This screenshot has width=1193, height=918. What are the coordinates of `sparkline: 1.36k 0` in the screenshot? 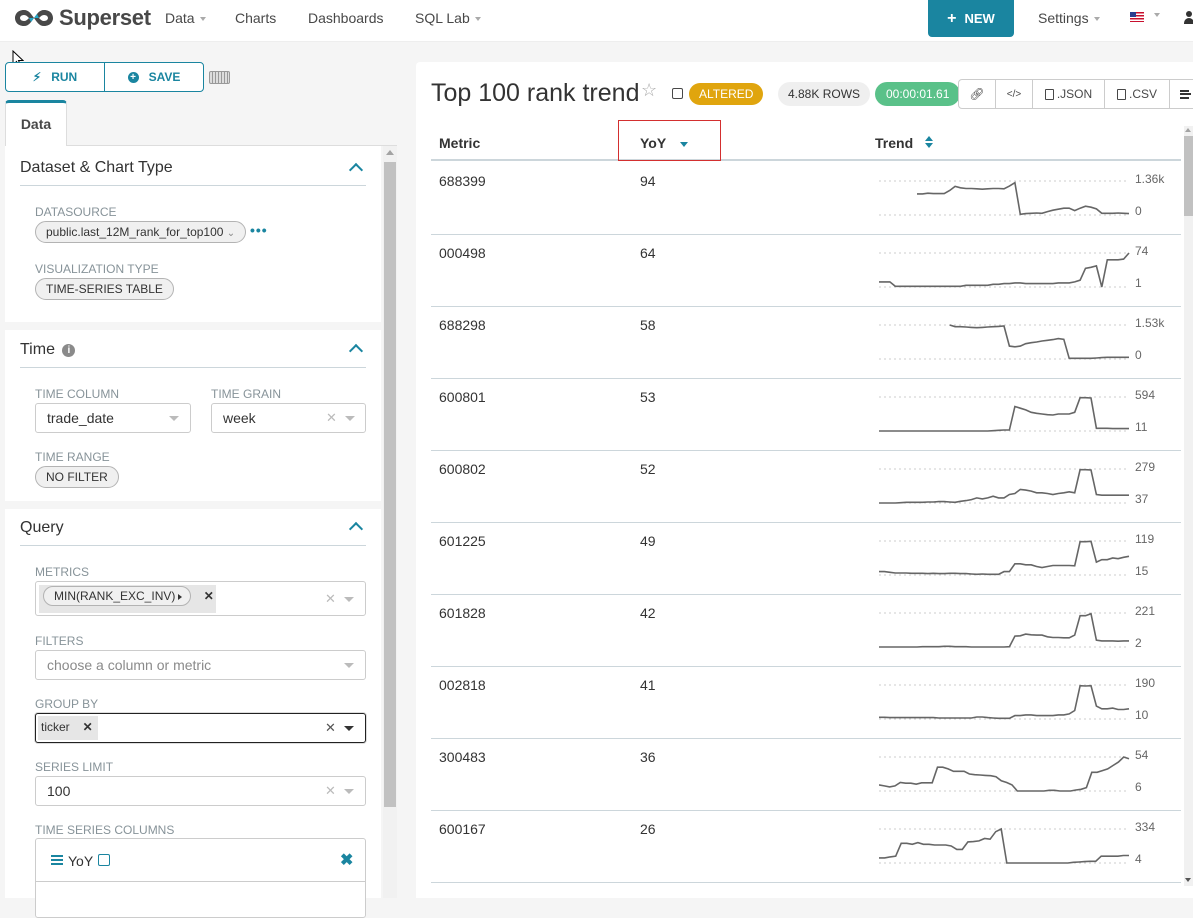 It's located at (1024, 199).